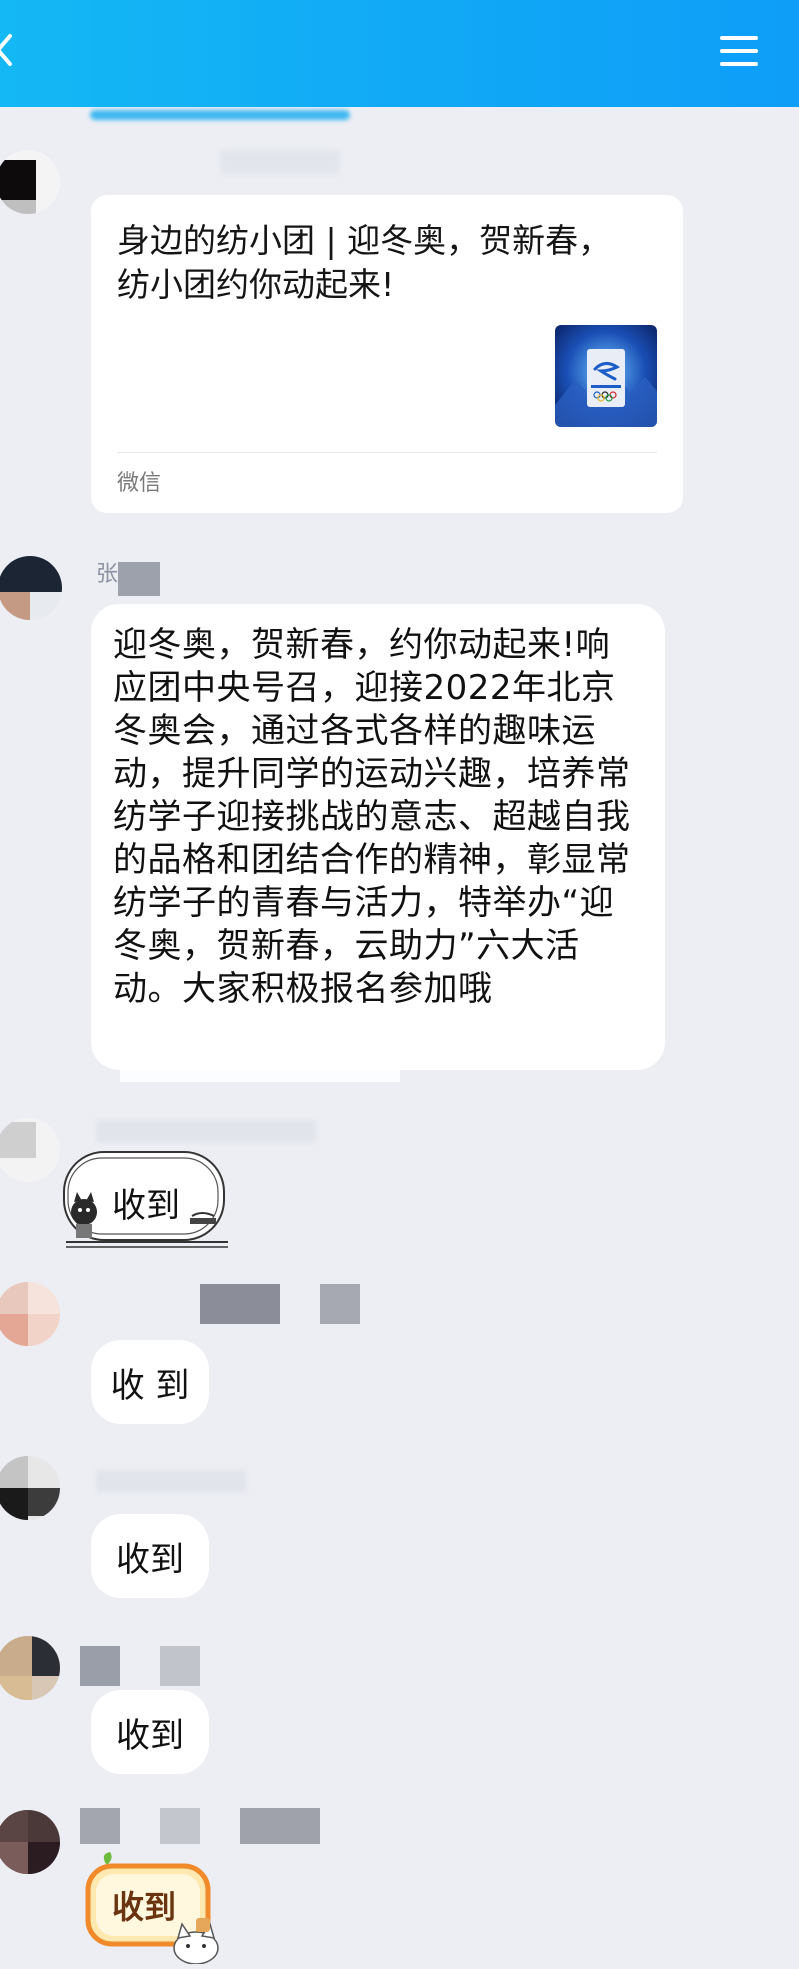 Image resolution: width=799 pixels, height=1969 pixels. What do you see at coordinates (387, 452) in the screenshot?
I see `card-divider` at bounding box center [387, 452].